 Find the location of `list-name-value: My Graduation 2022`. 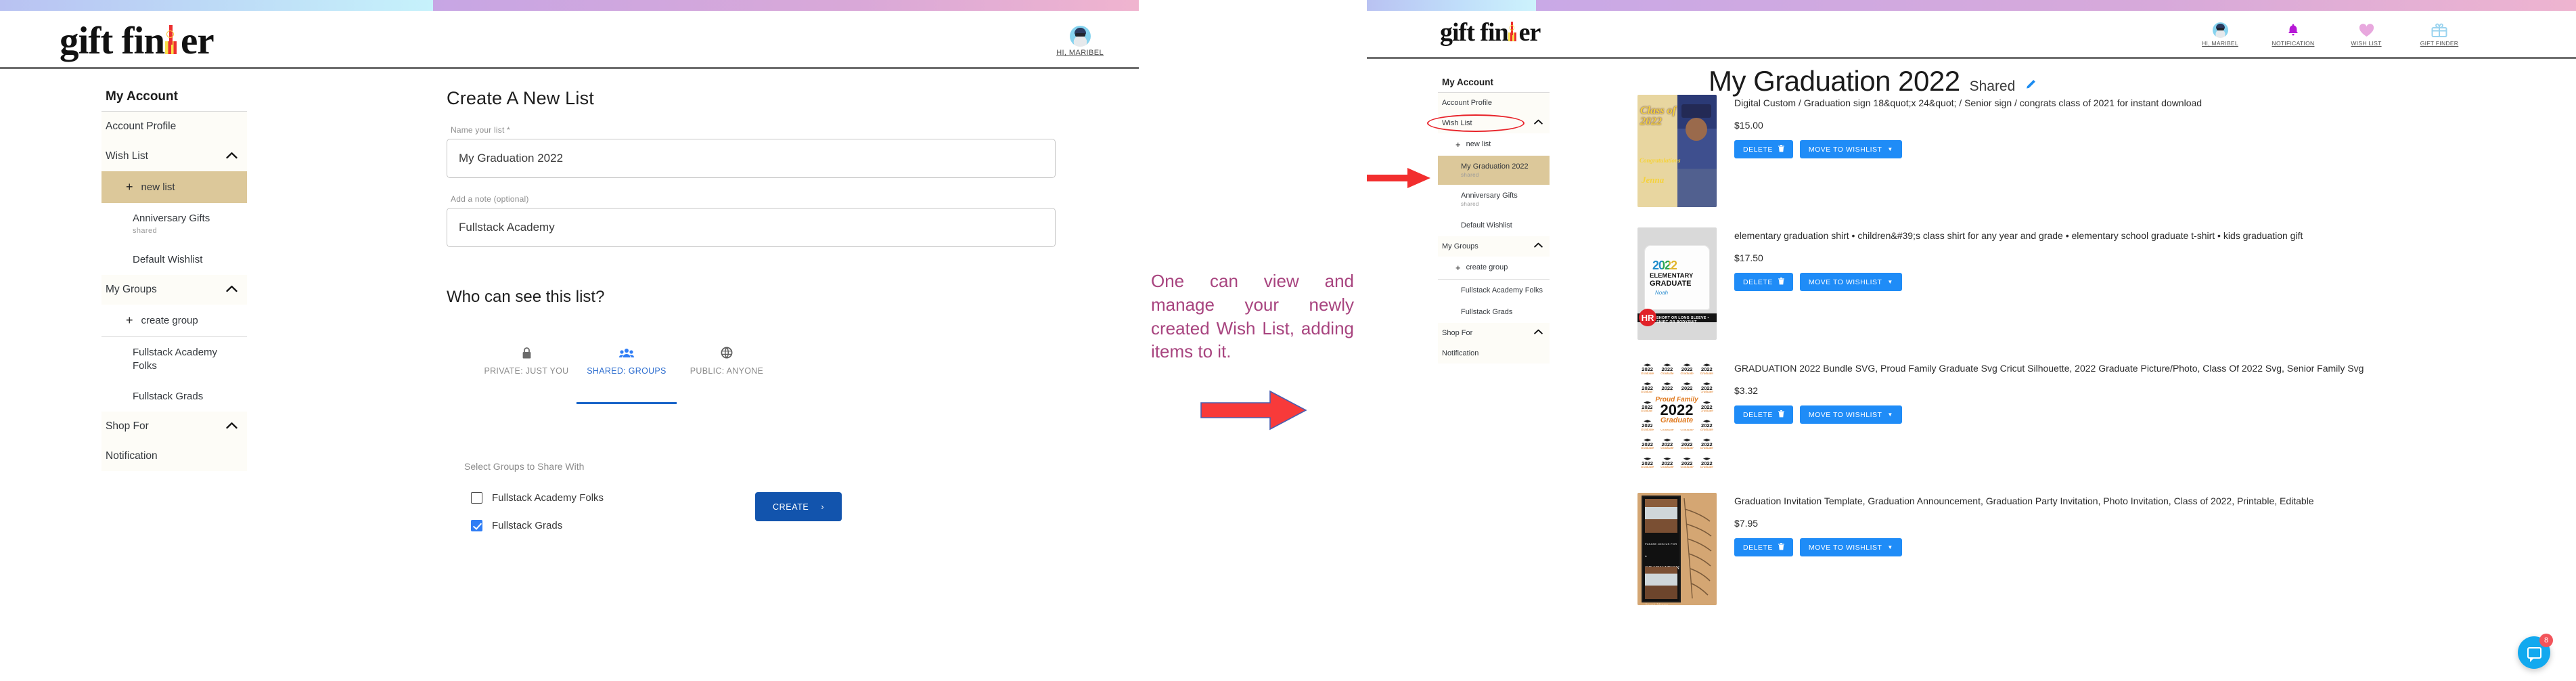

list-name-value: My Graduation 2022 is located at coordinates (511, 158).